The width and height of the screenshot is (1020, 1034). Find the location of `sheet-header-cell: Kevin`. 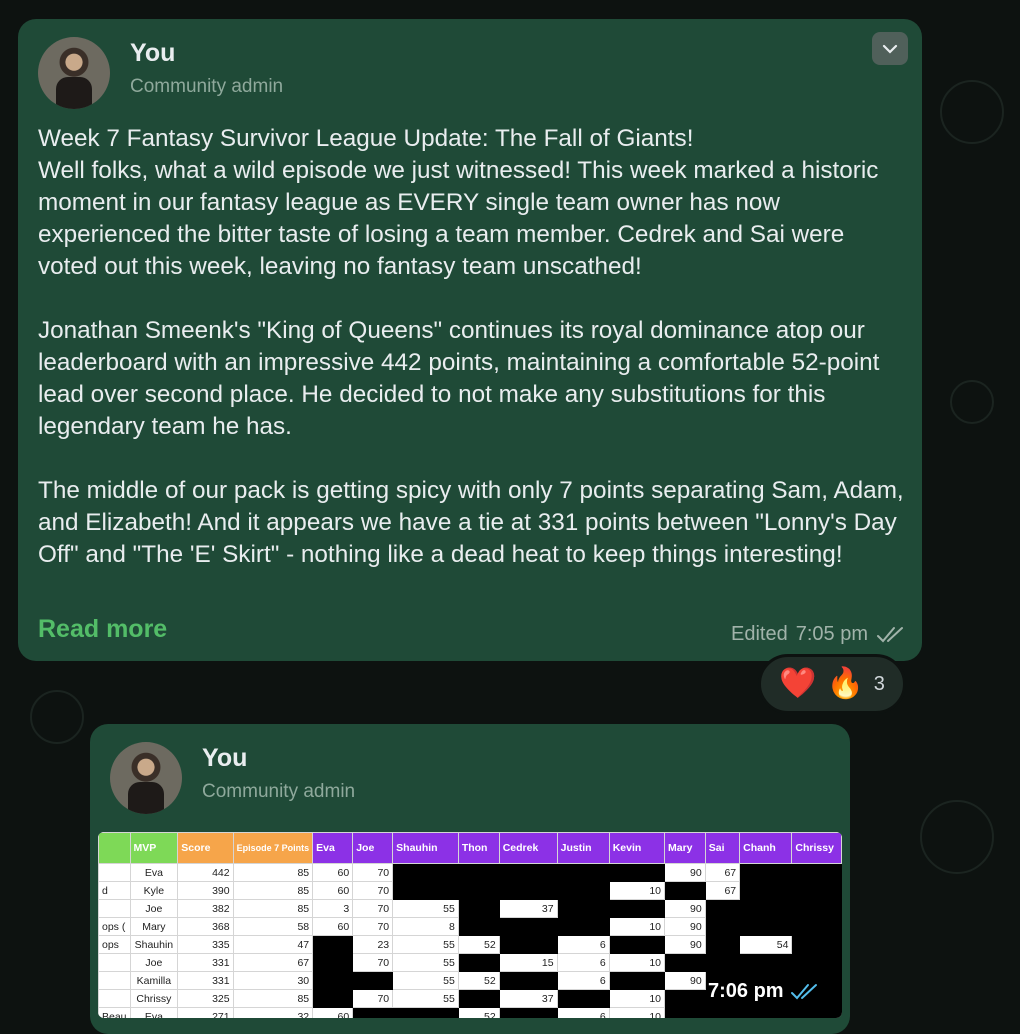

sheet-header-cell: Kevin is located at coordinates (637, 848).